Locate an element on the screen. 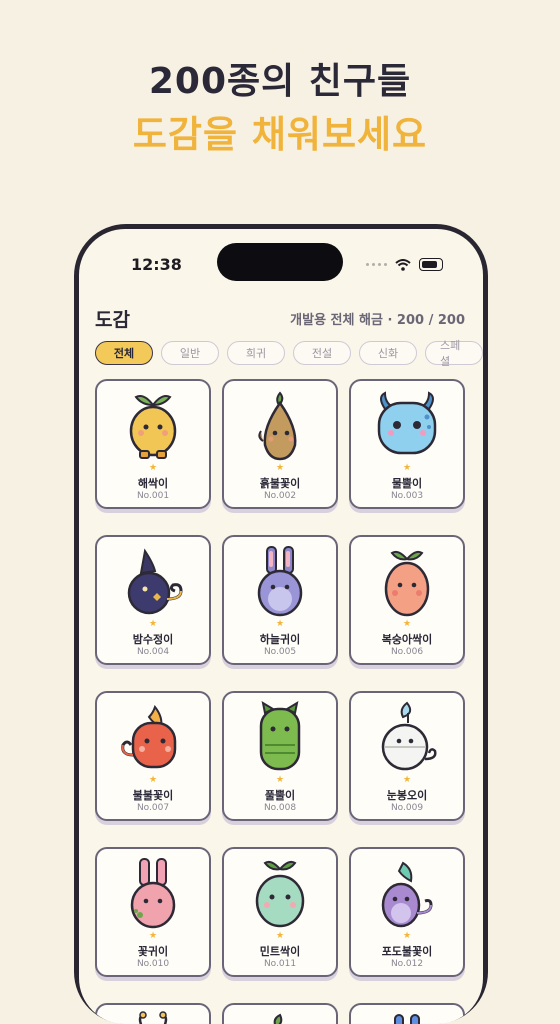  water-creature-icon is located at coordinates (407, 423).